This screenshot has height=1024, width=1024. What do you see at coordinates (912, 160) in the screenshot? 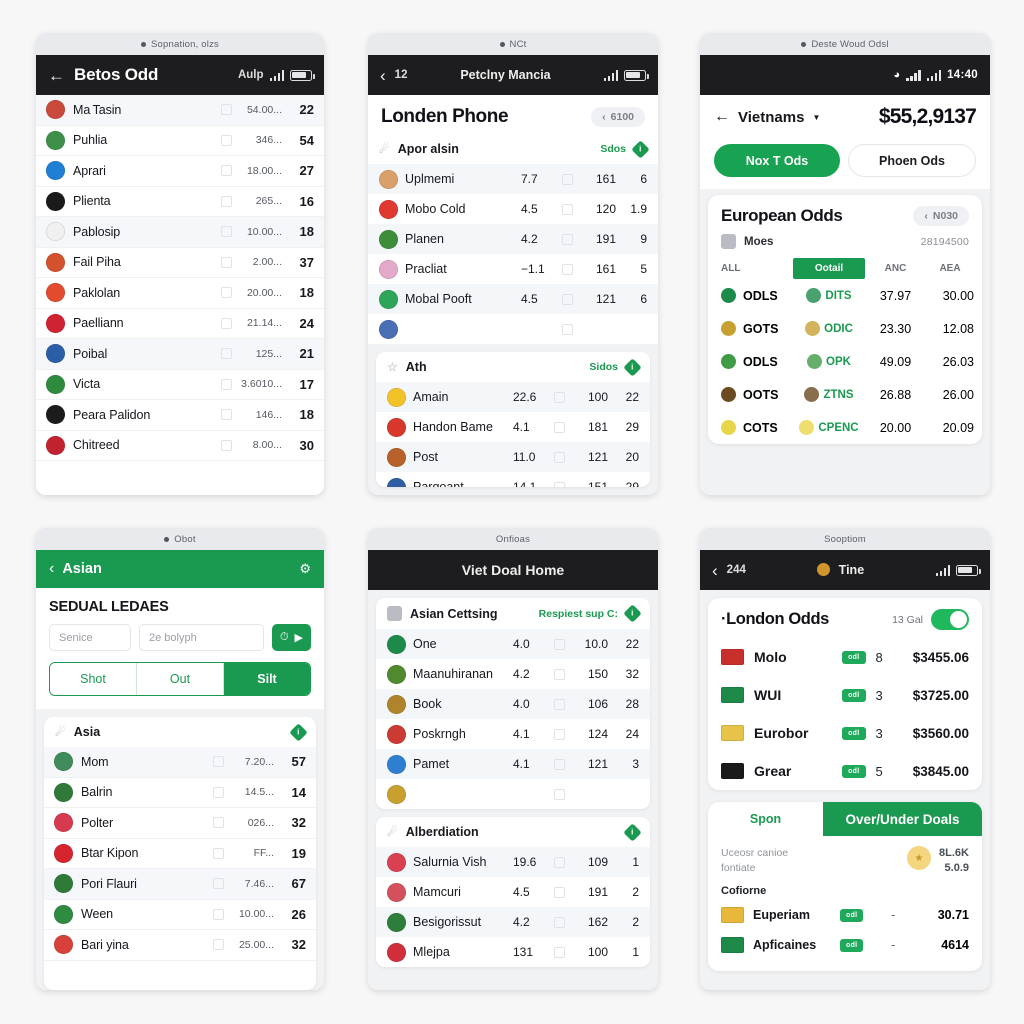
I see `tab-phoen-ods: Phoen Ods` at bounding box center [912, 160].